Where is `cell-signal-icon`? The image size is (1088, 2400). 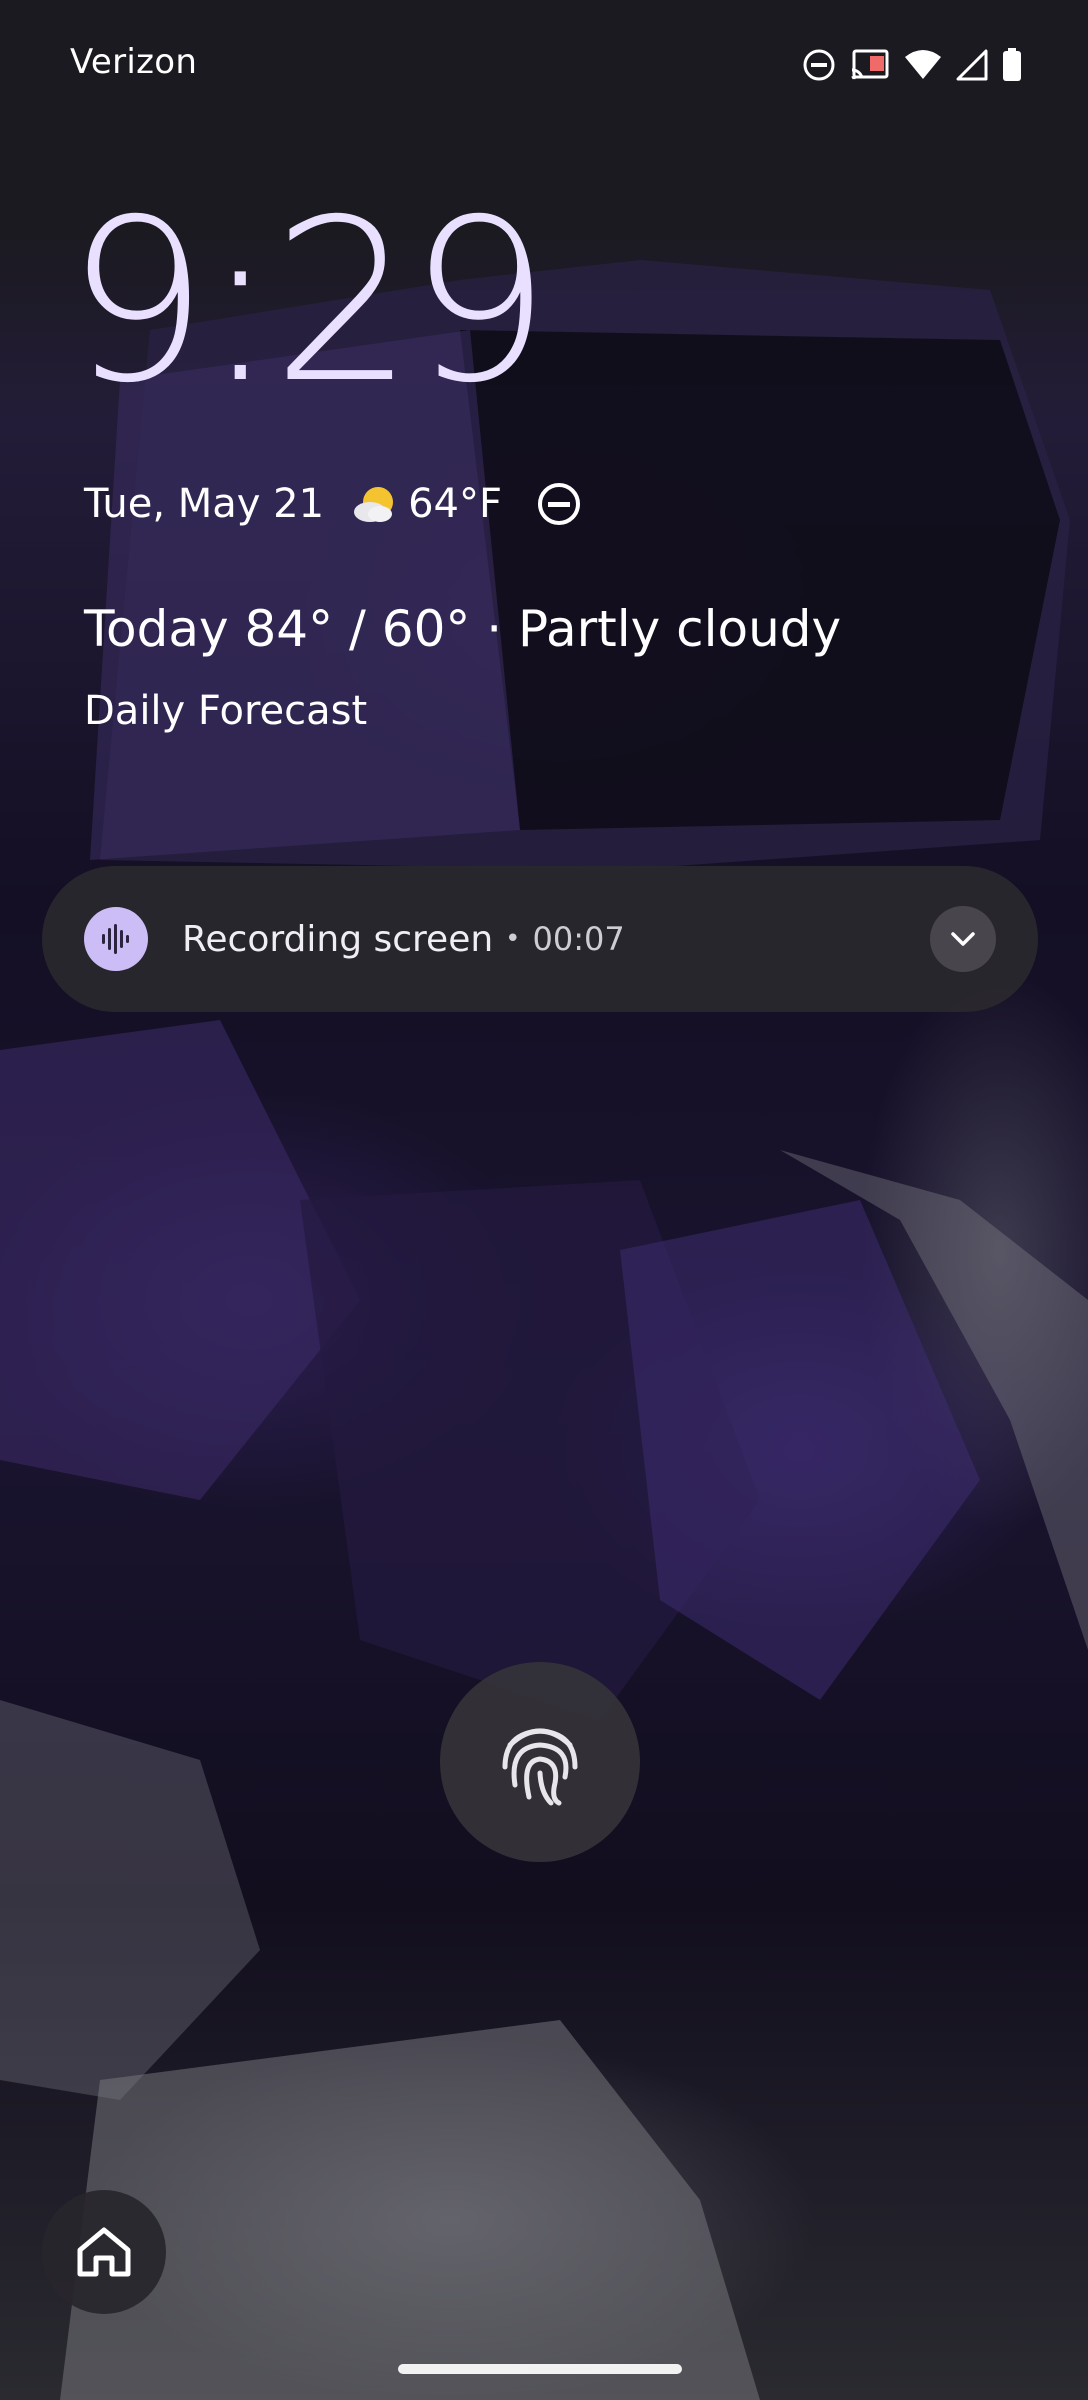 cell-signal-icon is located at coordinates (972, 65).